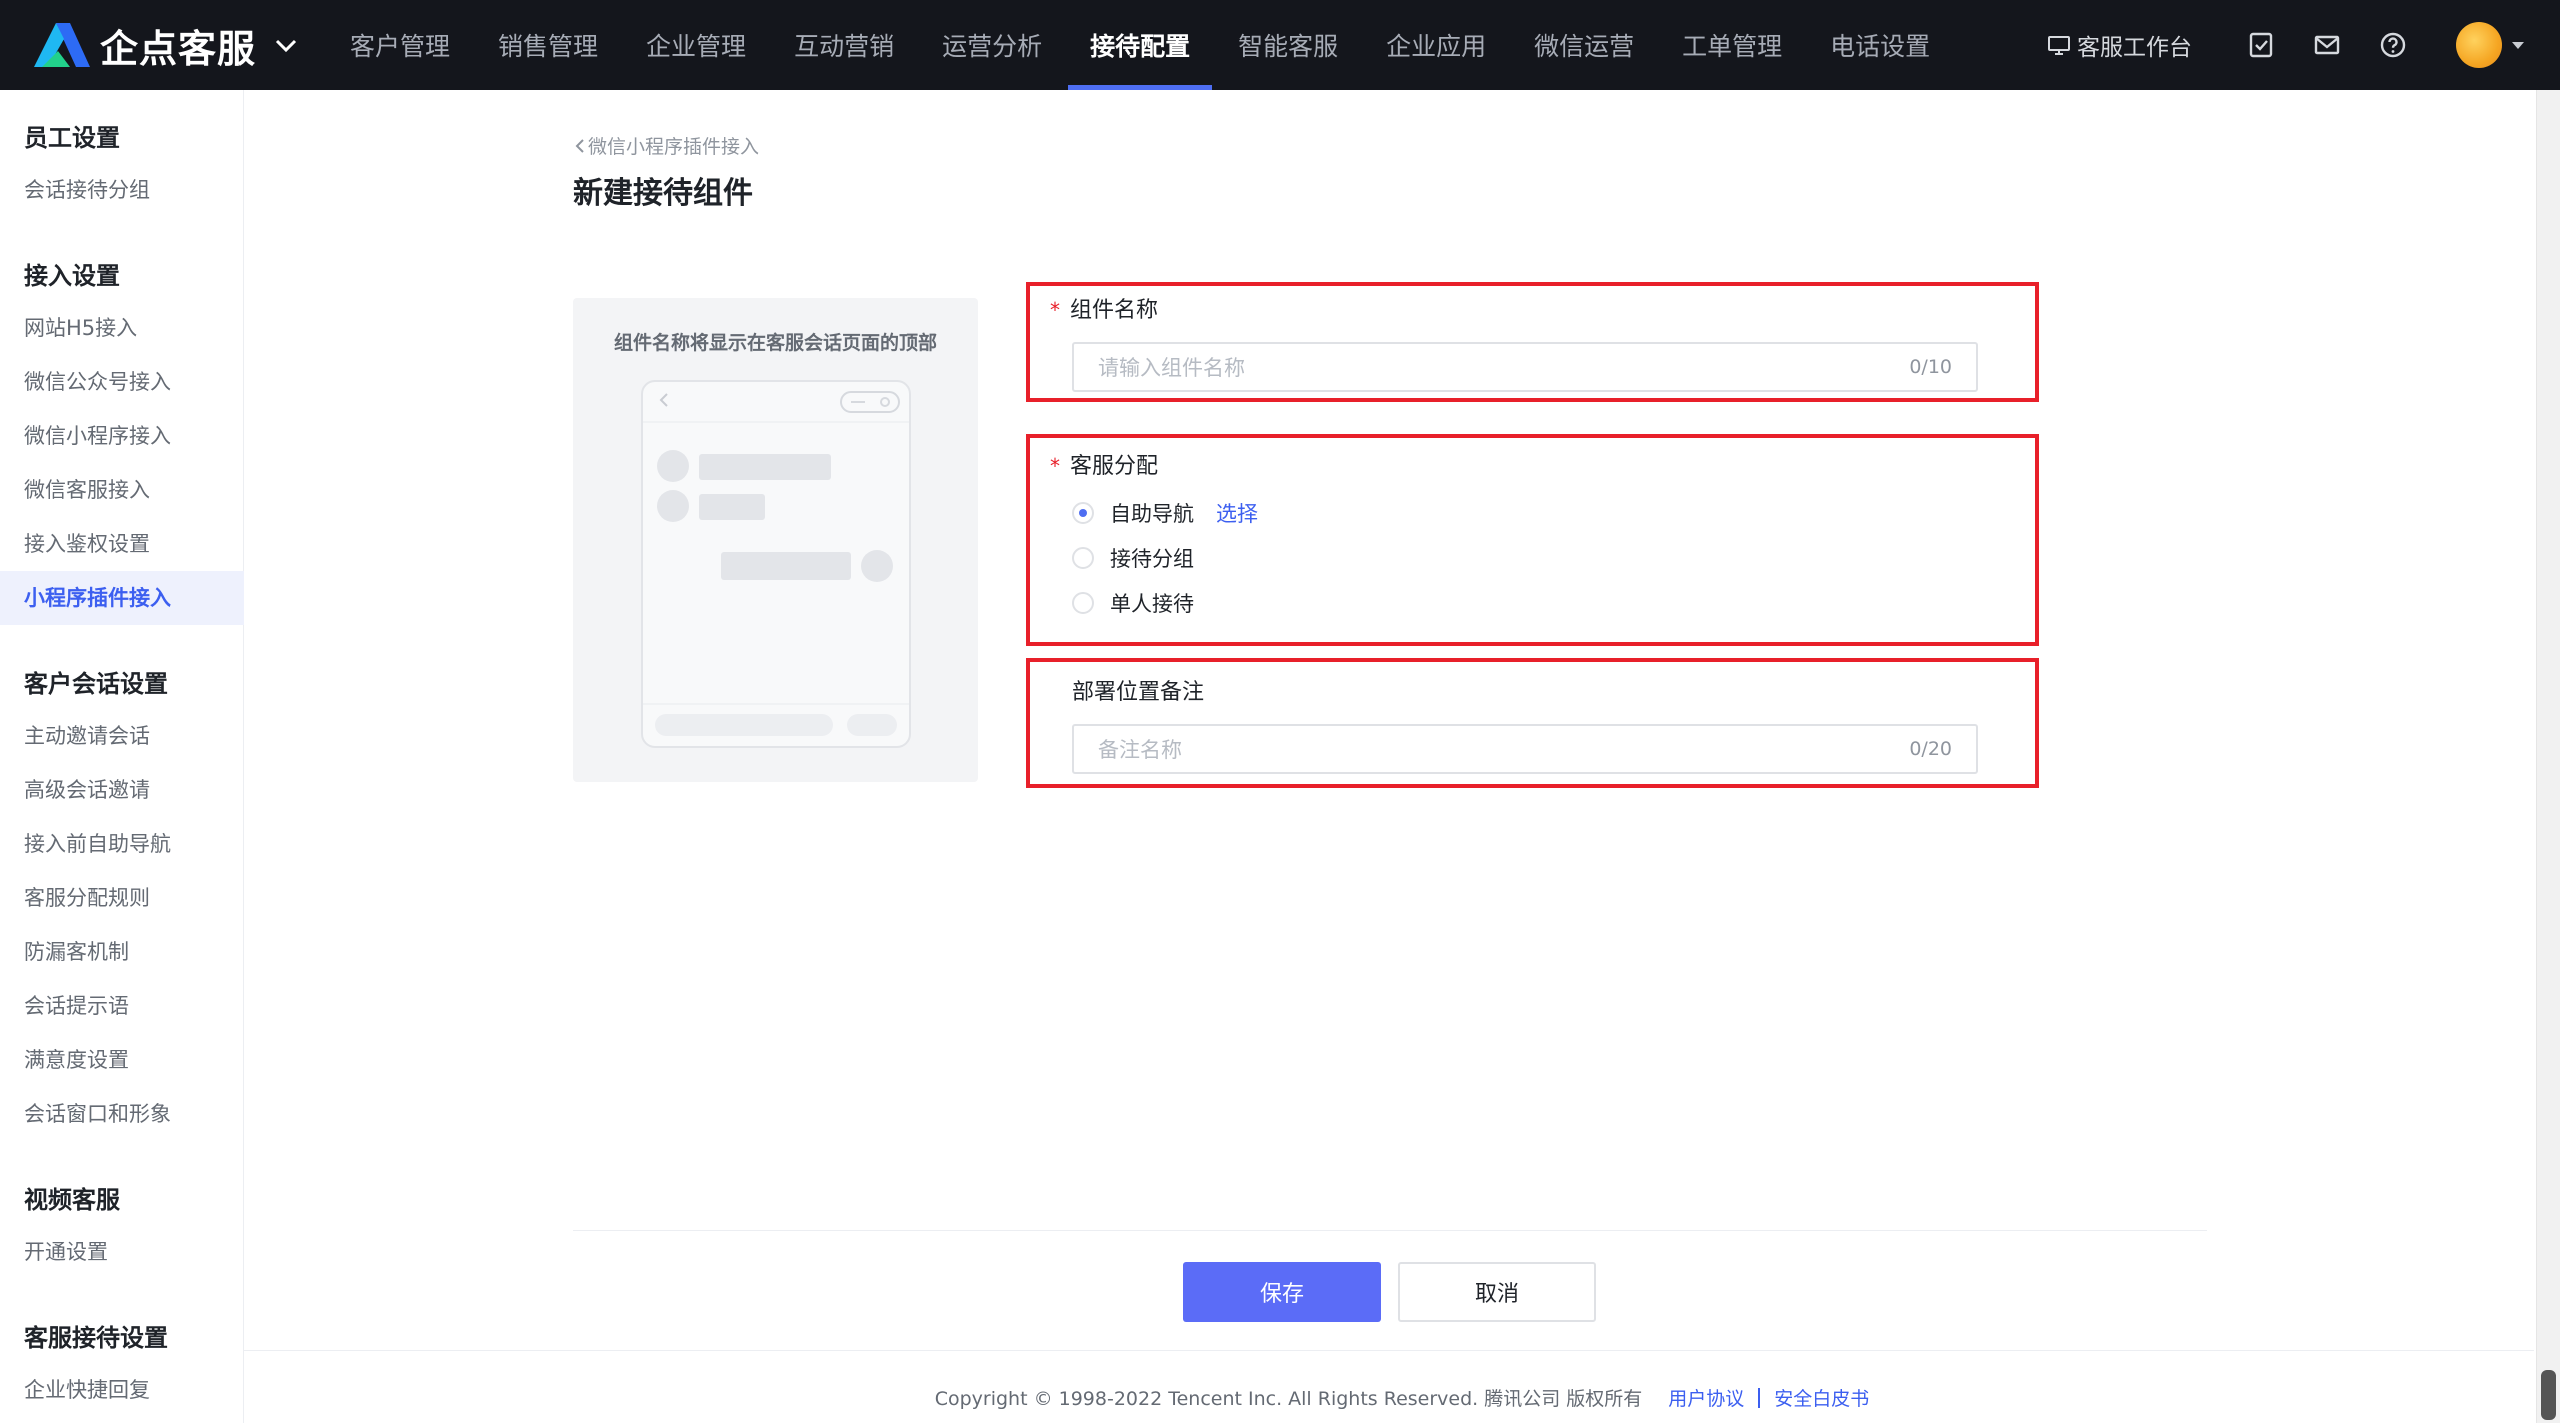 This screenshot has width=2560, height=1423. I want to click on nav-item-label: 销售管理, so click(548, 46).